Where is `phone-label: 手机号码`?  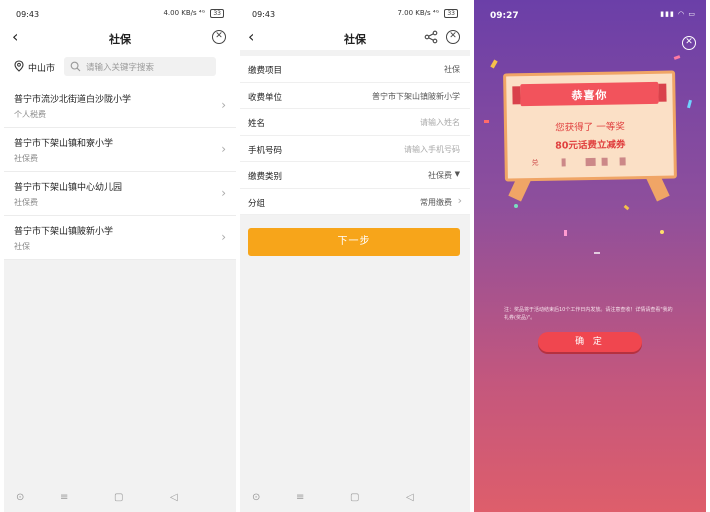
phone-label: 手机号码 is located at coordinates (265, 150).